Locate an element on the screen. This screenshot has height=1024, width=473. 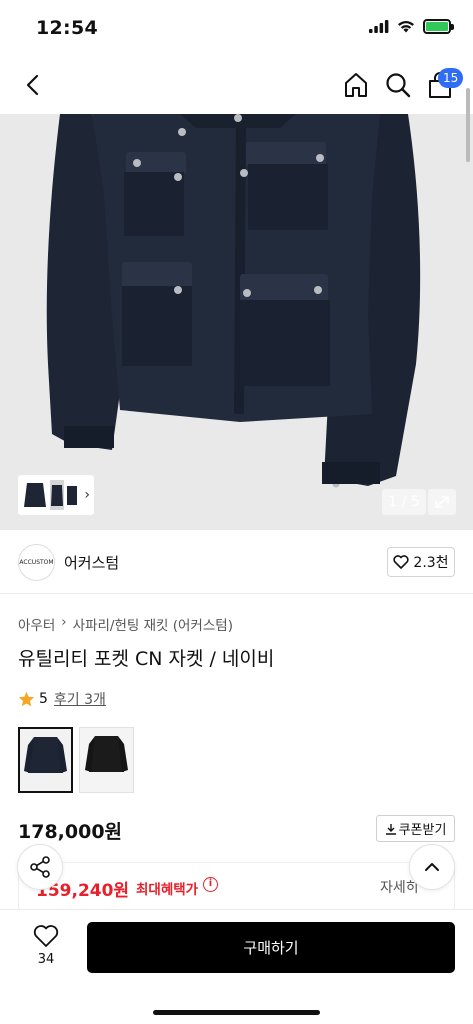
black-jacket-thumbnail is located at coordinates (106, 760).